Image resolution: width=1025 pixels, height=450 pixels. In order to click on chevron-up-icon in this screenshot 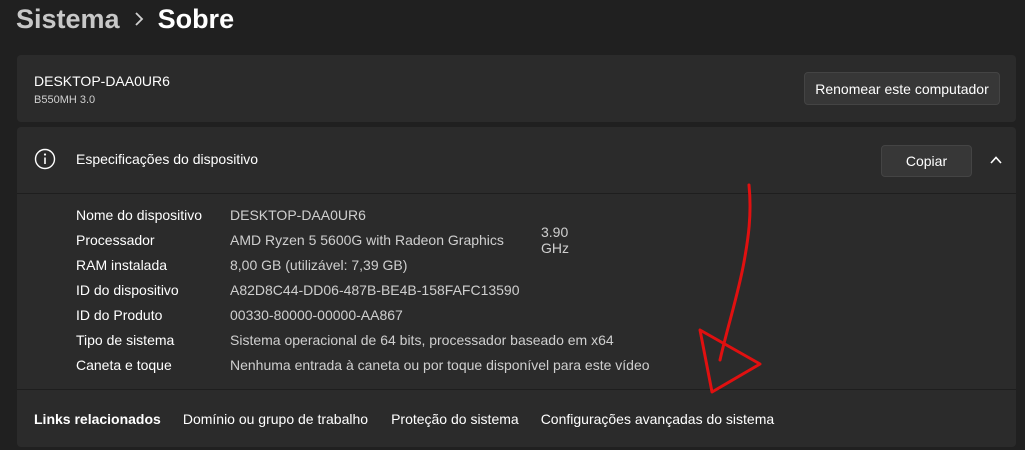, I will do `click(996, 160)`.